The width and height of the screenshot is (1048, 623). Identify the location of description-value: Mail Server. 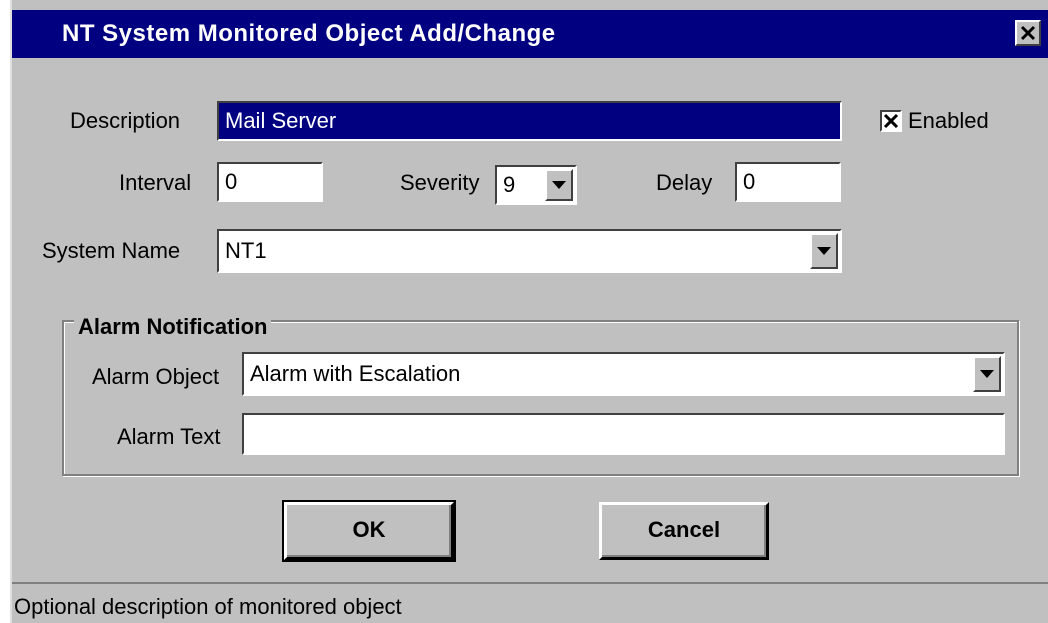
(281, 120).